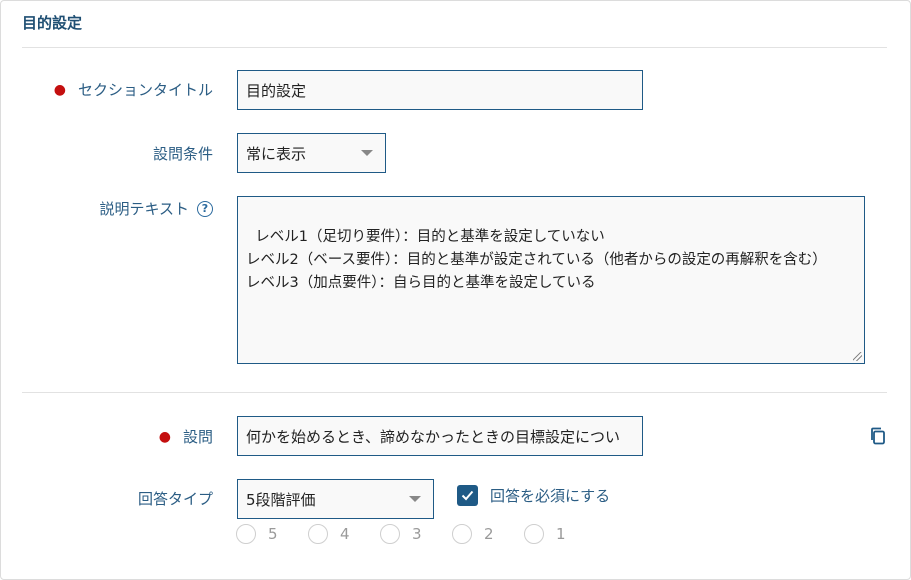 Image resolution: width=911 pixels, height=580 pixels. What do you see at coordinates (52, 23) in the screenshot?
I see `section-heading: 目的設定` at bounding box center [52, 23].